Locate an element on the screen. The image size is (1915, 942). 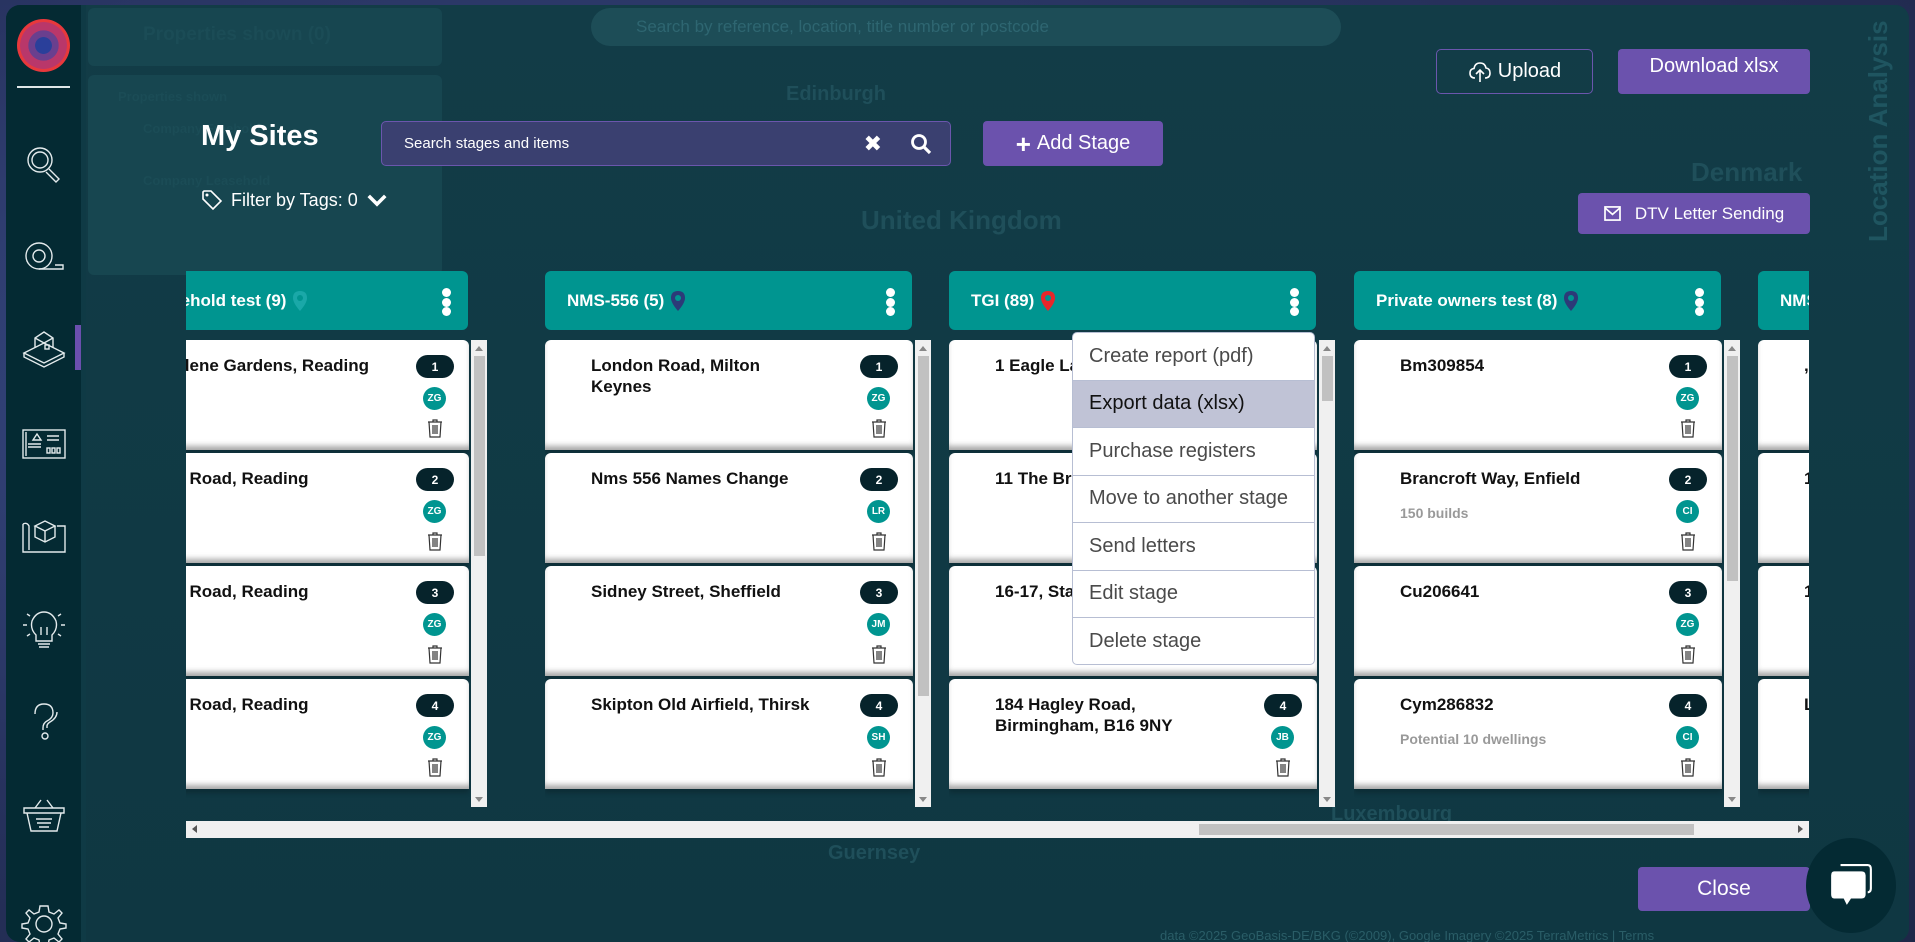
search-icon is located at coordinates (921, 144).